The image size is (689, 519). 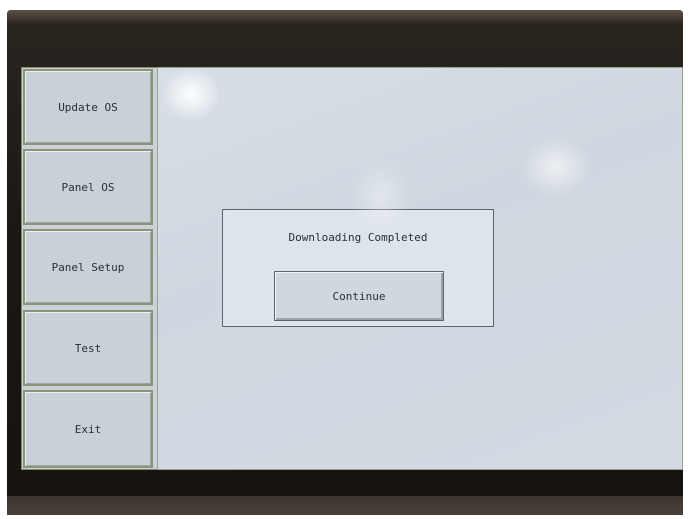 I want to click on panel-os-label: Panel OS, so click(x=88, y=187).